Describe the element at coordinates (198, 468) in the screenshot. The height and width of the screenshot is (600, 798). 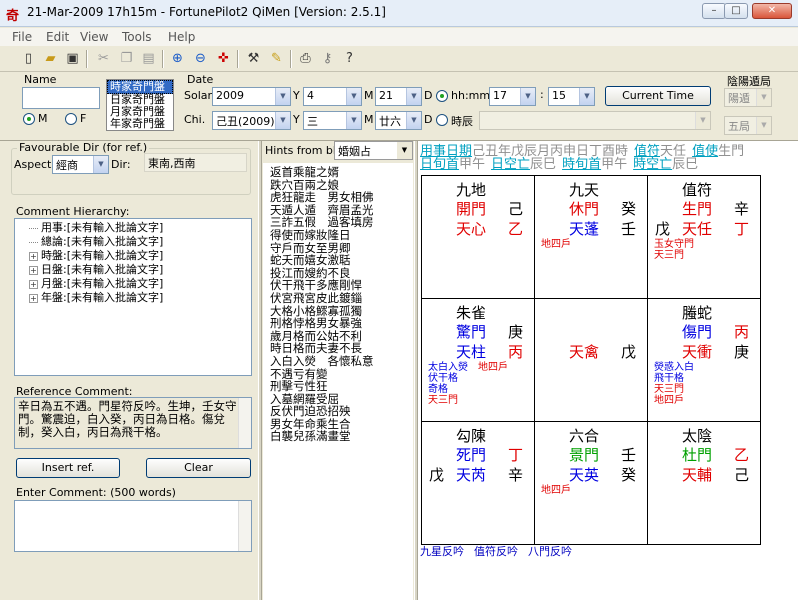
I see `clear-button: Clear` at that location.